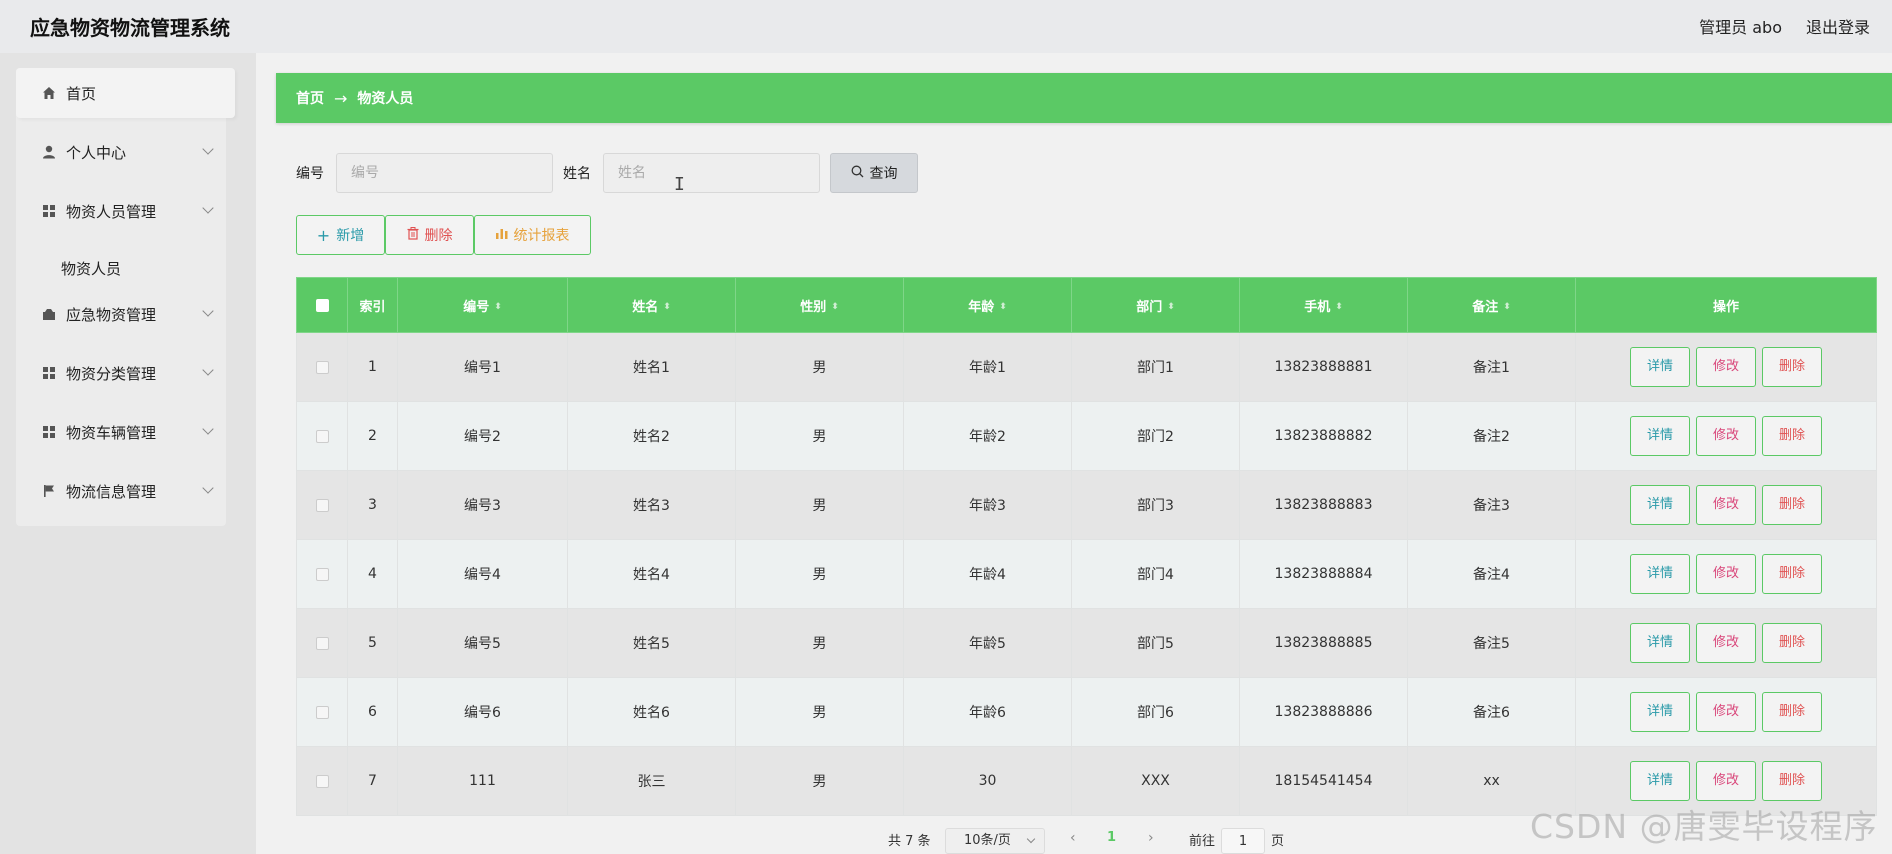 The image size is (1892, 854). What do you see at coordinates (1323, 436) in the screenshot?
I see `phone-cell: 13823888882` at bounding box center [1323, 436].